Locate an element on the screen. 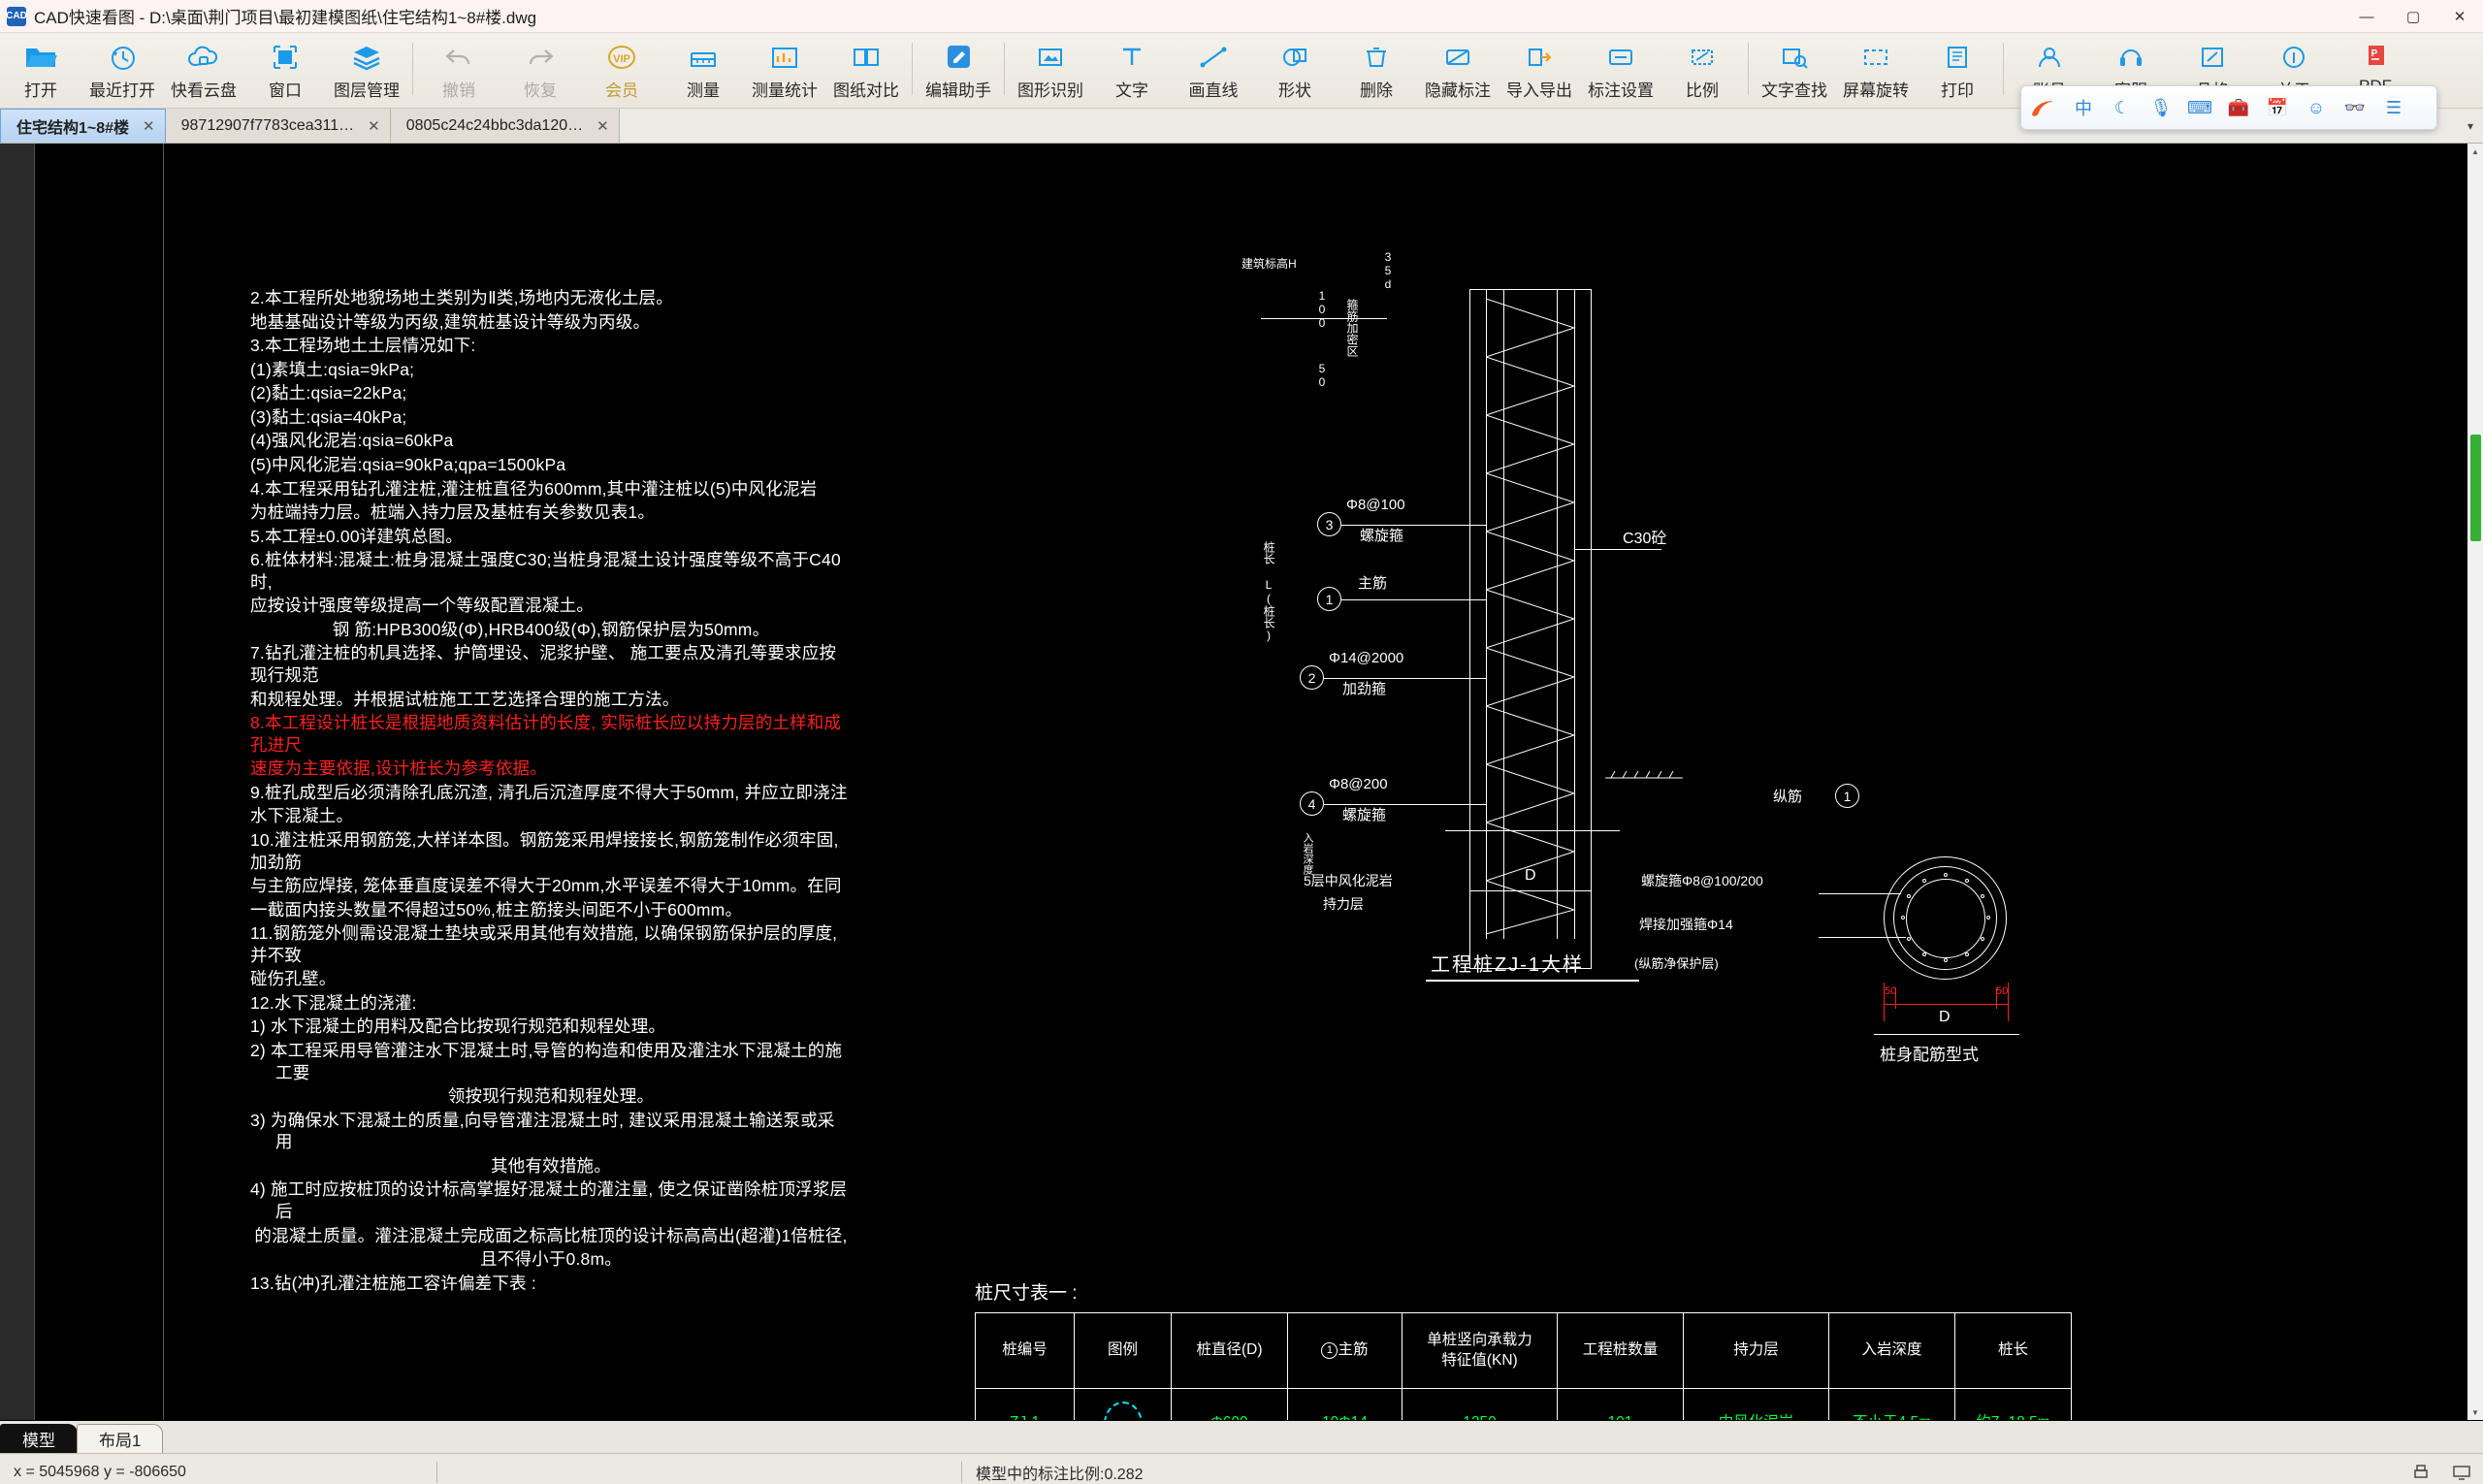 This screenshot has width=2483, height=1484. scroll-up-arrow-icon: ▲ is located at coordinates (2475, 152).